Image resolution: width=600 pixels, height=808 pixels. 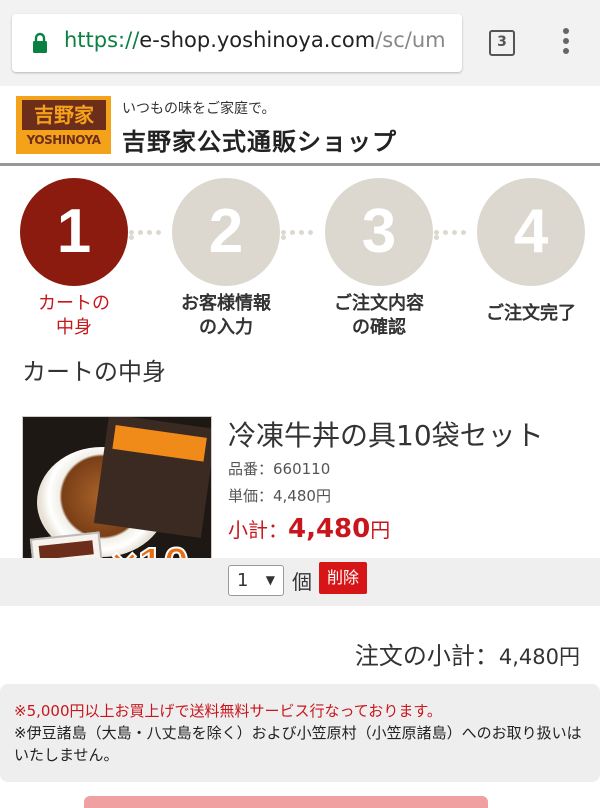 What do you see at coordinates (329, 529) in the screenshot?
I see `item-subtotal-value: 4,480` at bounding box center [329, 529].